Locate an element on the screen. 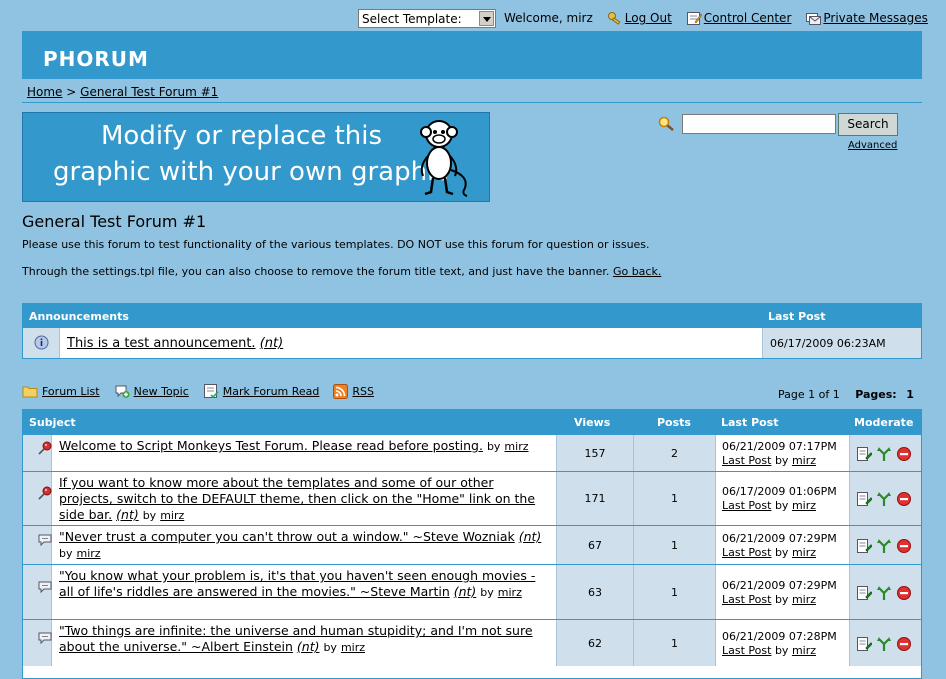 The height and width of the screenshot is (679, 946). rss-link: RSS is located at coordinates (353, 391).